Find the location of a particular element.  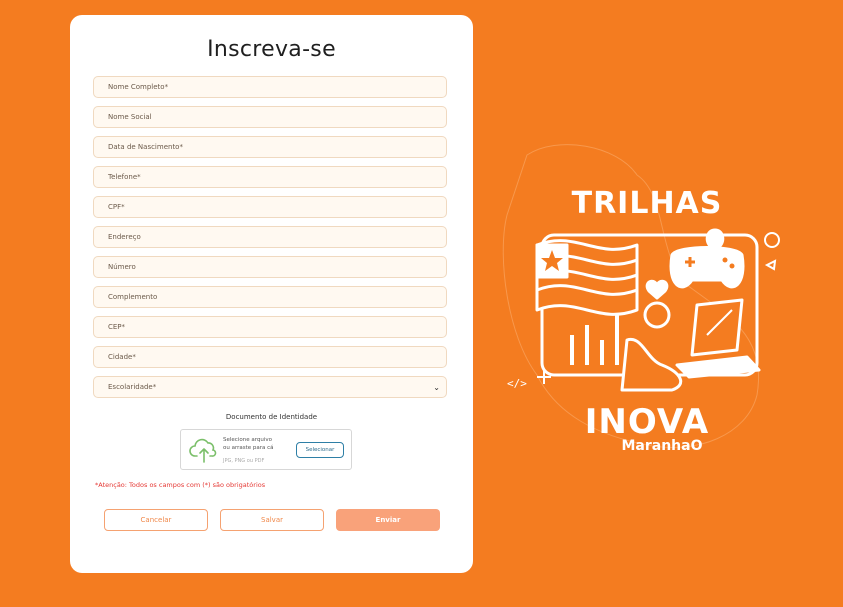

cep-field: CEP* is located at coordinates (270, 327).